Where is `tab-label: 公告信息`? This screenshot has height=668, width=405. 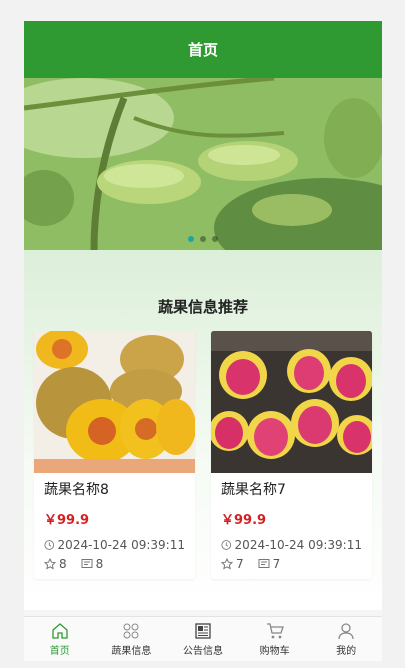
tab-label: 公告信息 is located at coordinates (202, 651).